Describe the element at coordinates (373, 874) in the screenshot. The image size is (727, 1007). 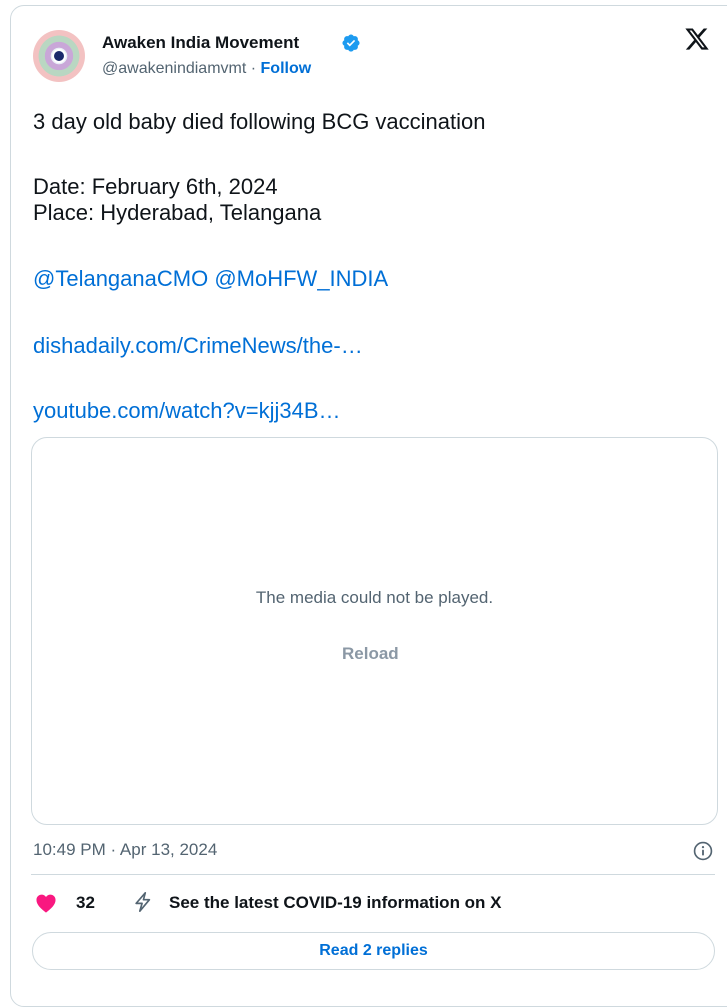
I see `divider` at that location.